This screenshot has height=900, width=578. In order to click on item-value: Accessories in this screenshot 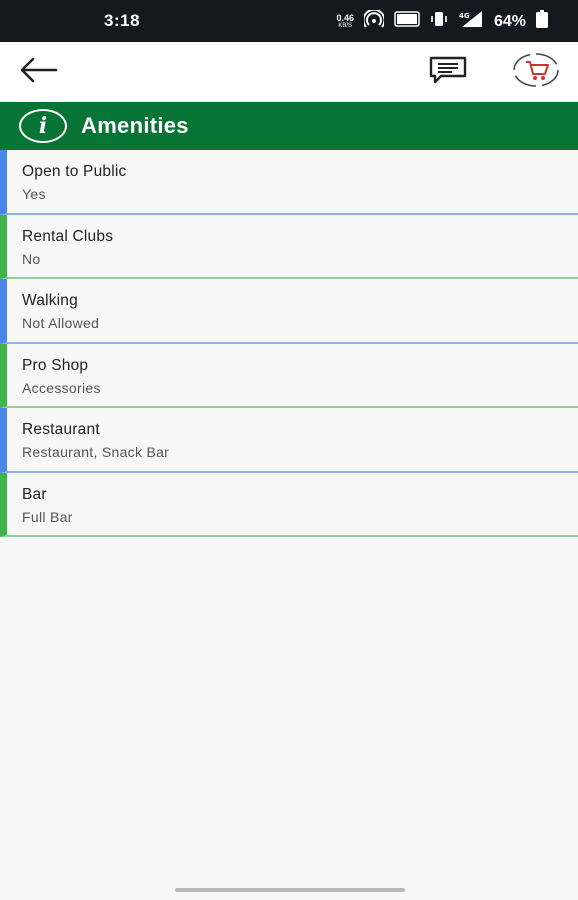, I will do `click(61, 387)`.